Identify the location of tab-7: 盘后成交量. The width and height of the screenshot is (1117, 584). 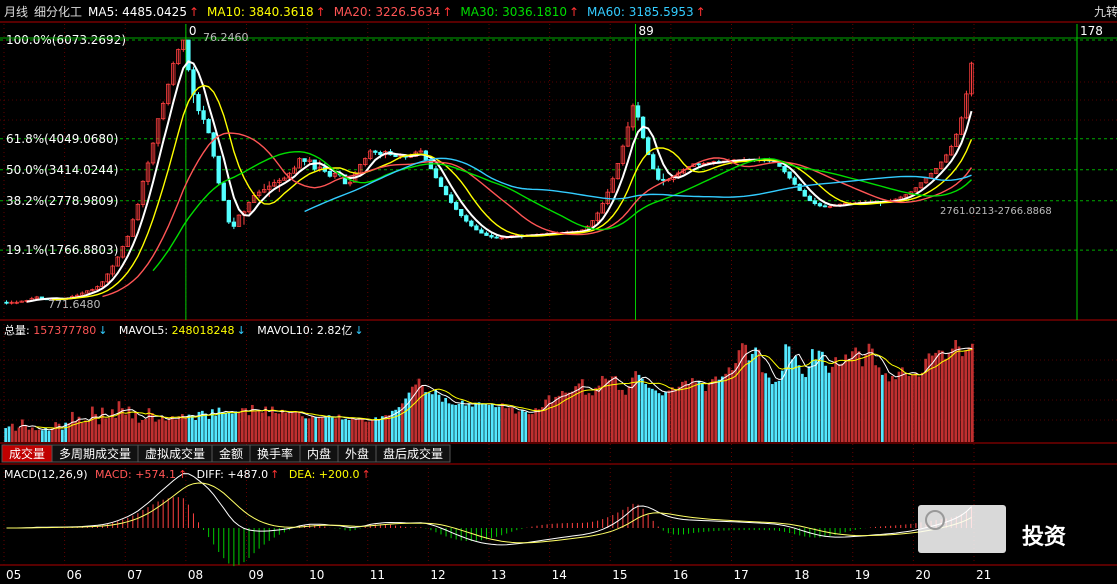
(413, 453).